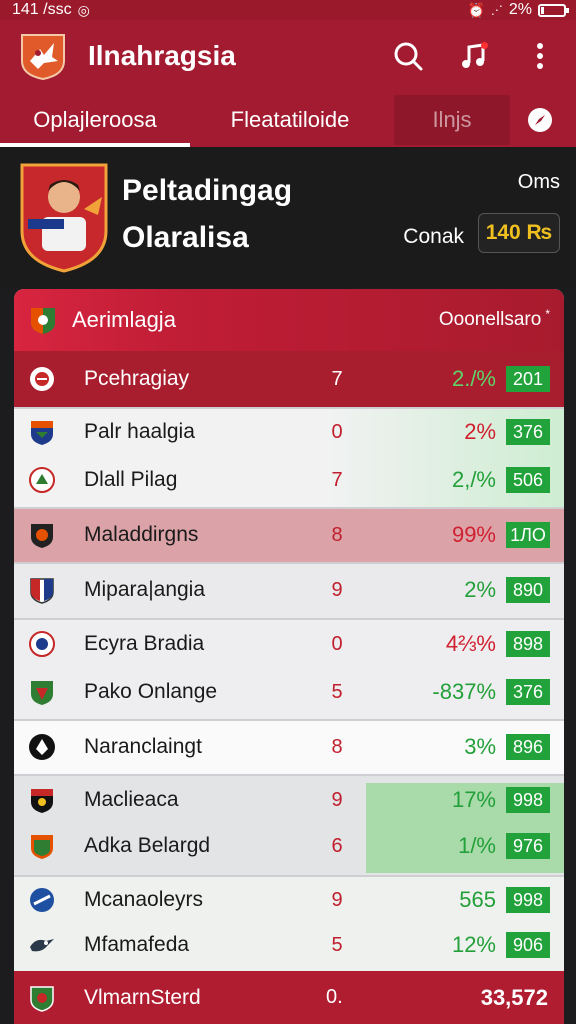 This screenshot has width=576, height=1024. I want to click on app-bar: Ilnahragsia, so click(288, 56).